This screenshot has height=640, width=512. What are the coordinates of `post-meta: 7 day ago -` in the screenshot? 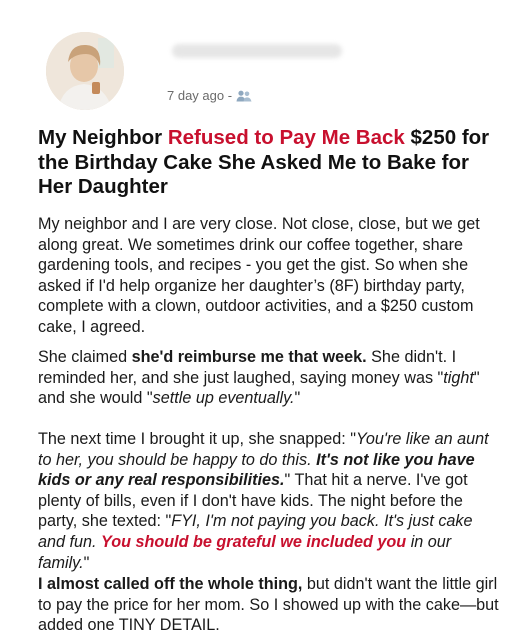 It's located at (209, 95).